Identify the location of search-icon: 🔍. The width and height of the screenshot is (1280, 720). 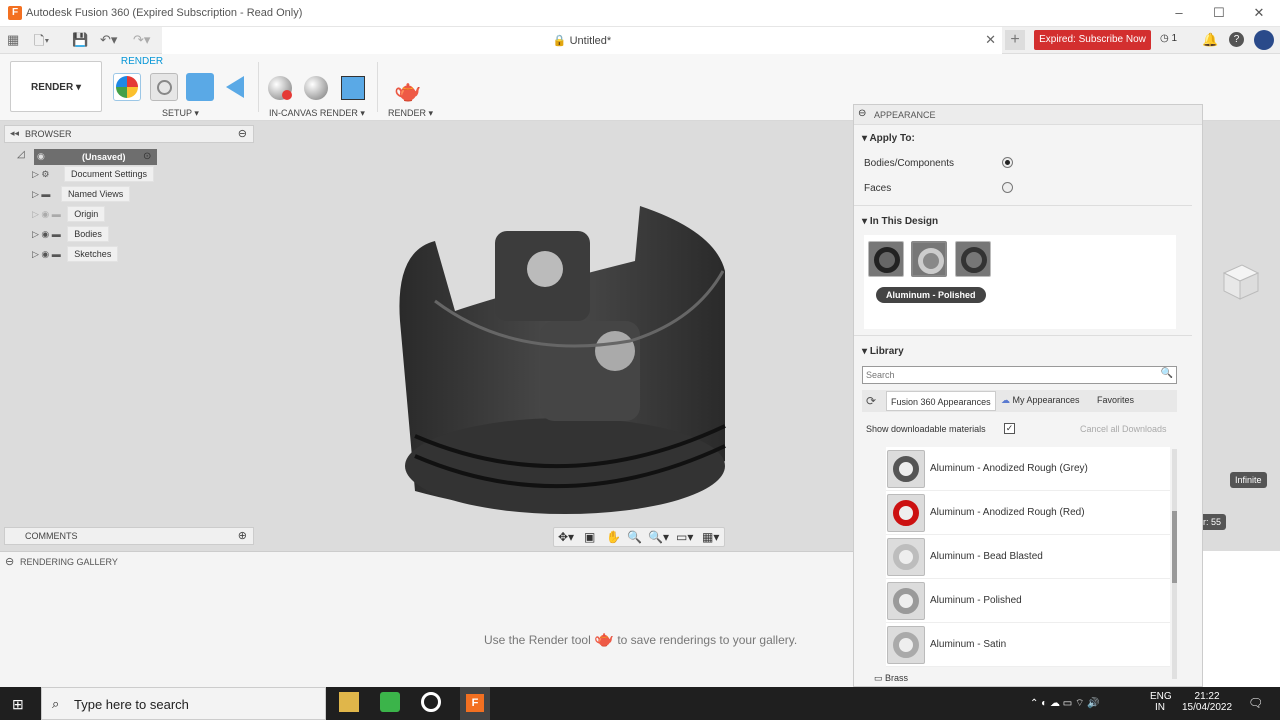
(1167, 373).